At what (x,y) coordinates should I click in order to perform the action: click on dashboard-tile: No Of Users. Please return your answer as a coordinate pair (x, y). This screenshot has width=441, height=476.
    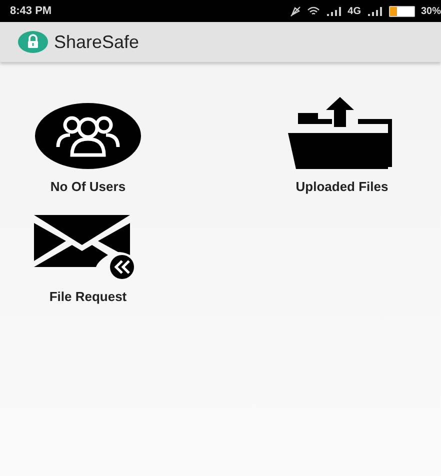
    Looking at the image, I should click on (88, 139).